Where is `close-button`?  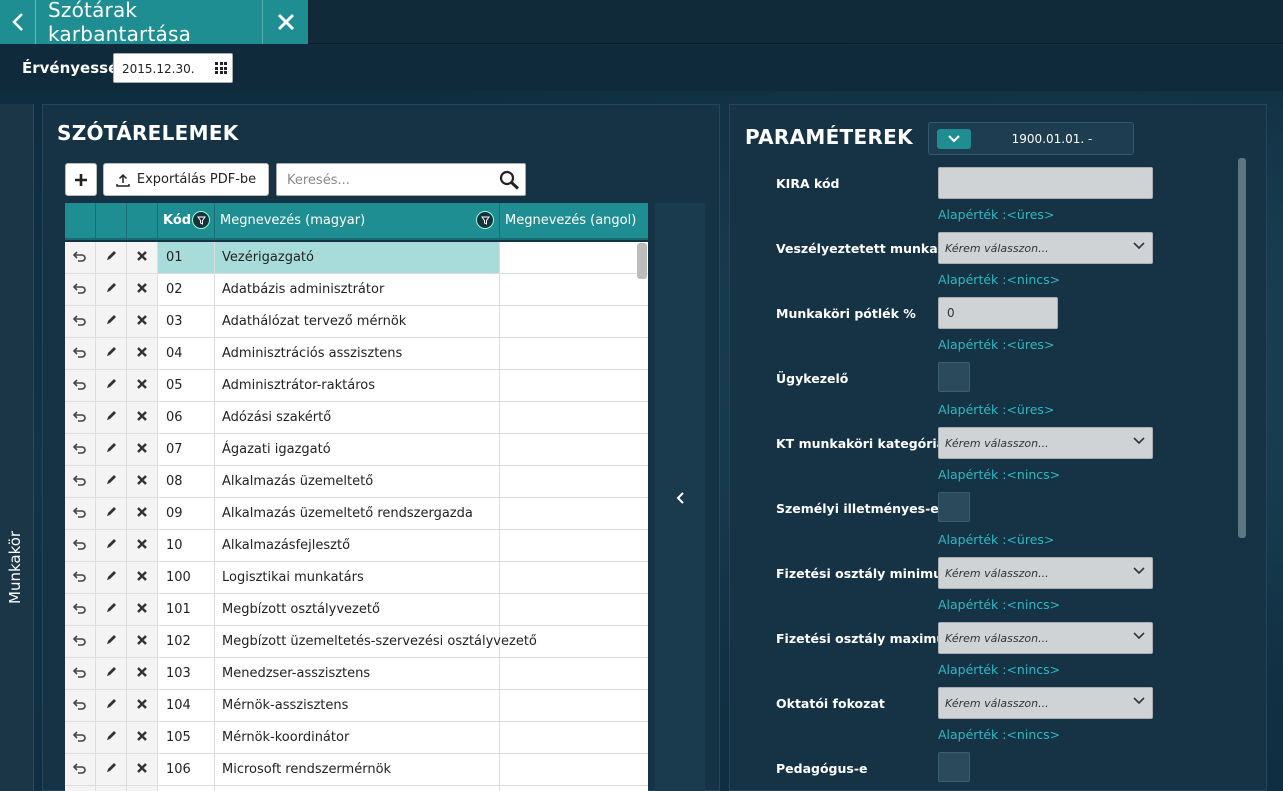 close-button is located at coordinates (285, 22).